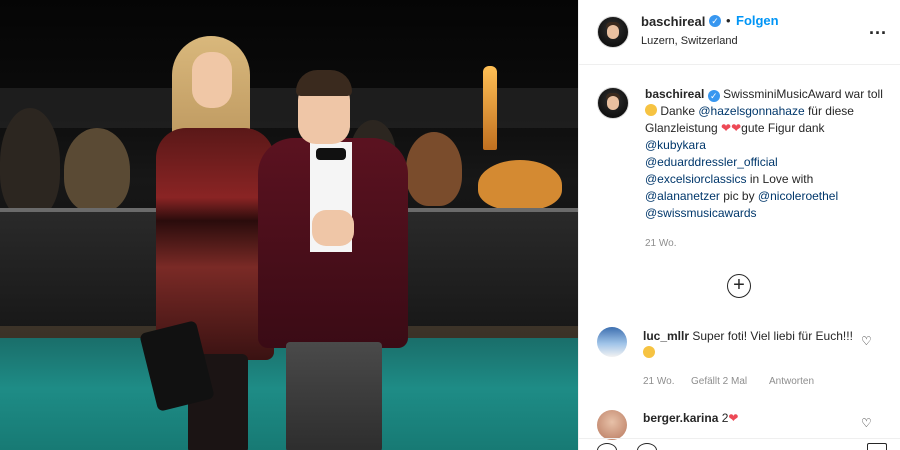 This screenshot has height=450, width=900. I want to click on post-location: Luzern, Switzerland, so click(689, 41).